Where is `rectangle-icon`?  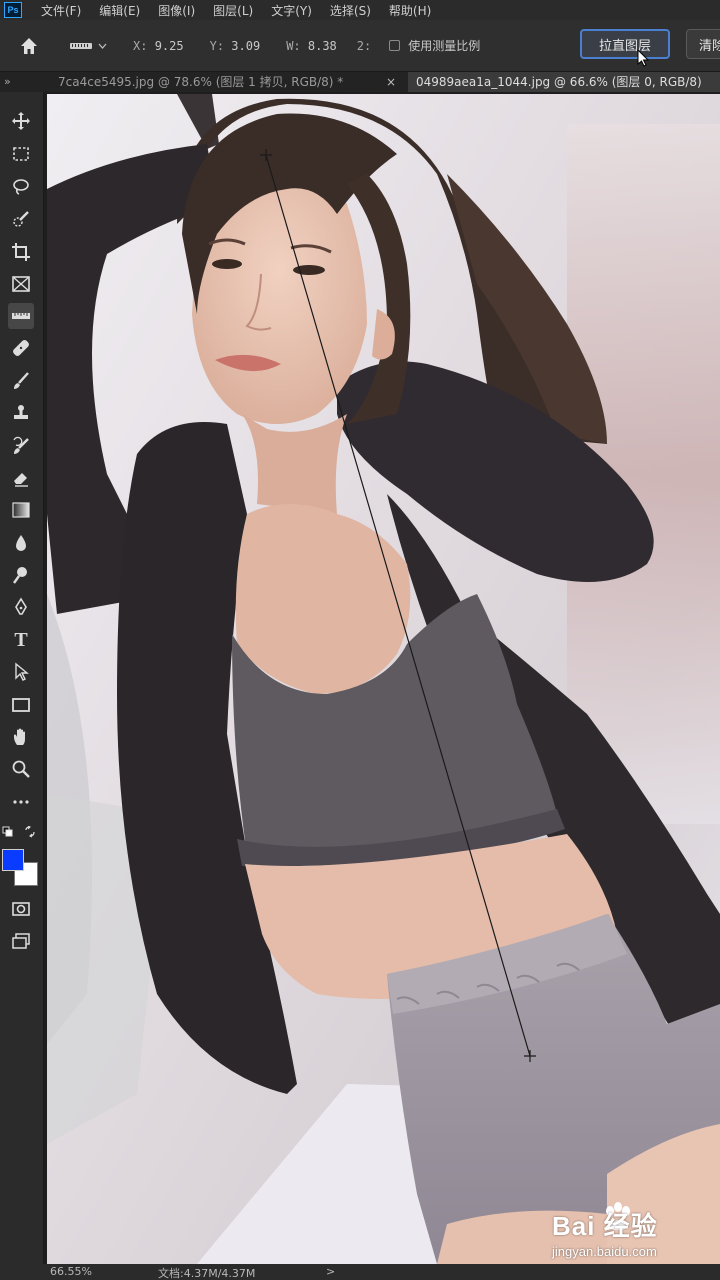 rectangle-icon is located at coordinates (21, 705).